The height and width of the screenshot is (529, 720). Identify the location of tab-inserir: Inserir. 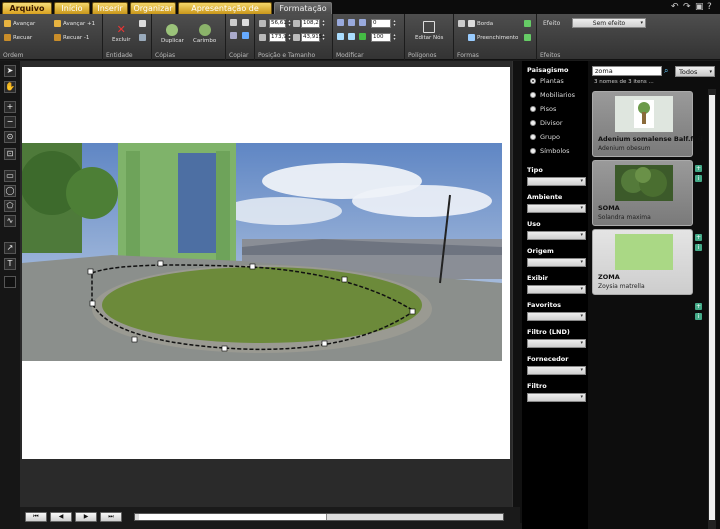
(110, 8).